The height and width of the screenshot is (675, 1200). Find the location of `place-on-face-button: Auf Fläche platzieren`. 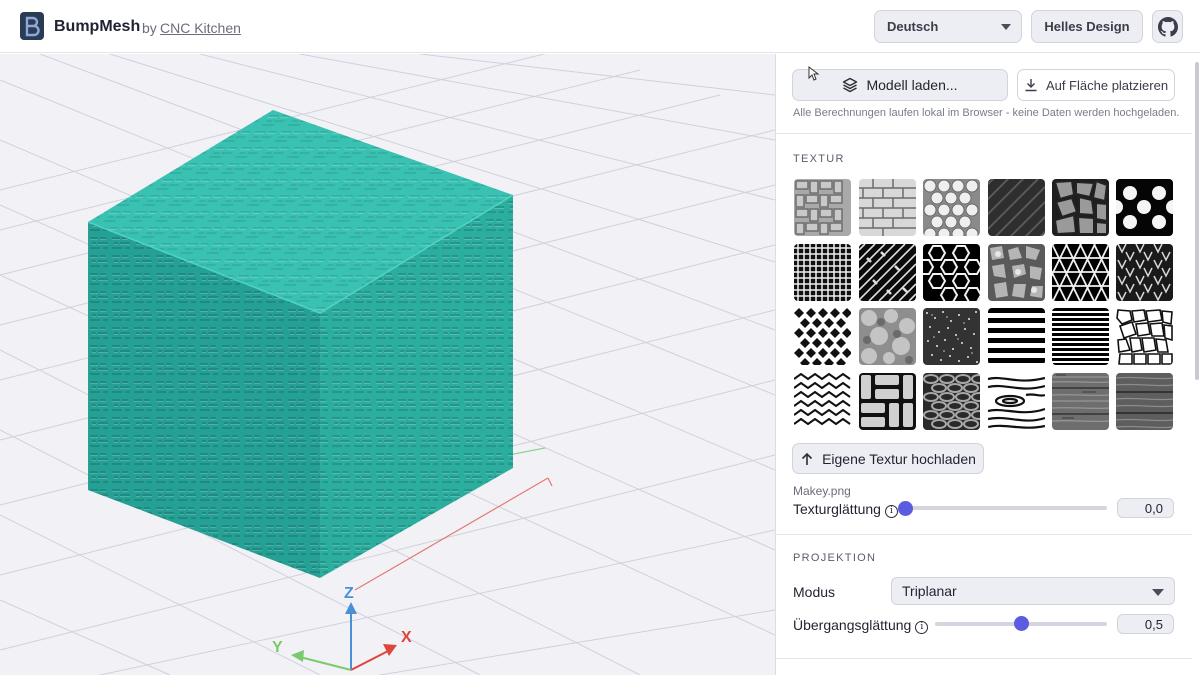

place-on-face-button: Auf Fläche platzieren is located at coordinates (1096, 85).